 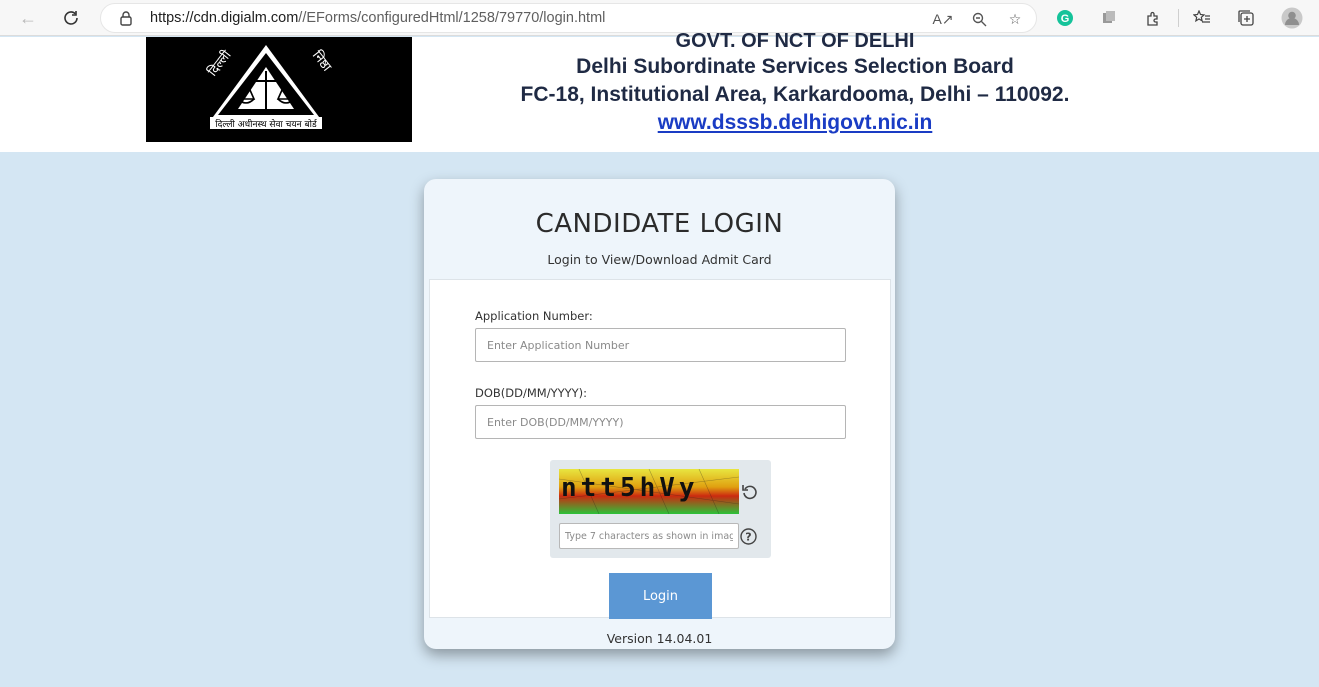 What do you see at coordinates (750, 492) in the screenshot?
I see `refresh-captcha-icon` at bounding box center [750, 492].